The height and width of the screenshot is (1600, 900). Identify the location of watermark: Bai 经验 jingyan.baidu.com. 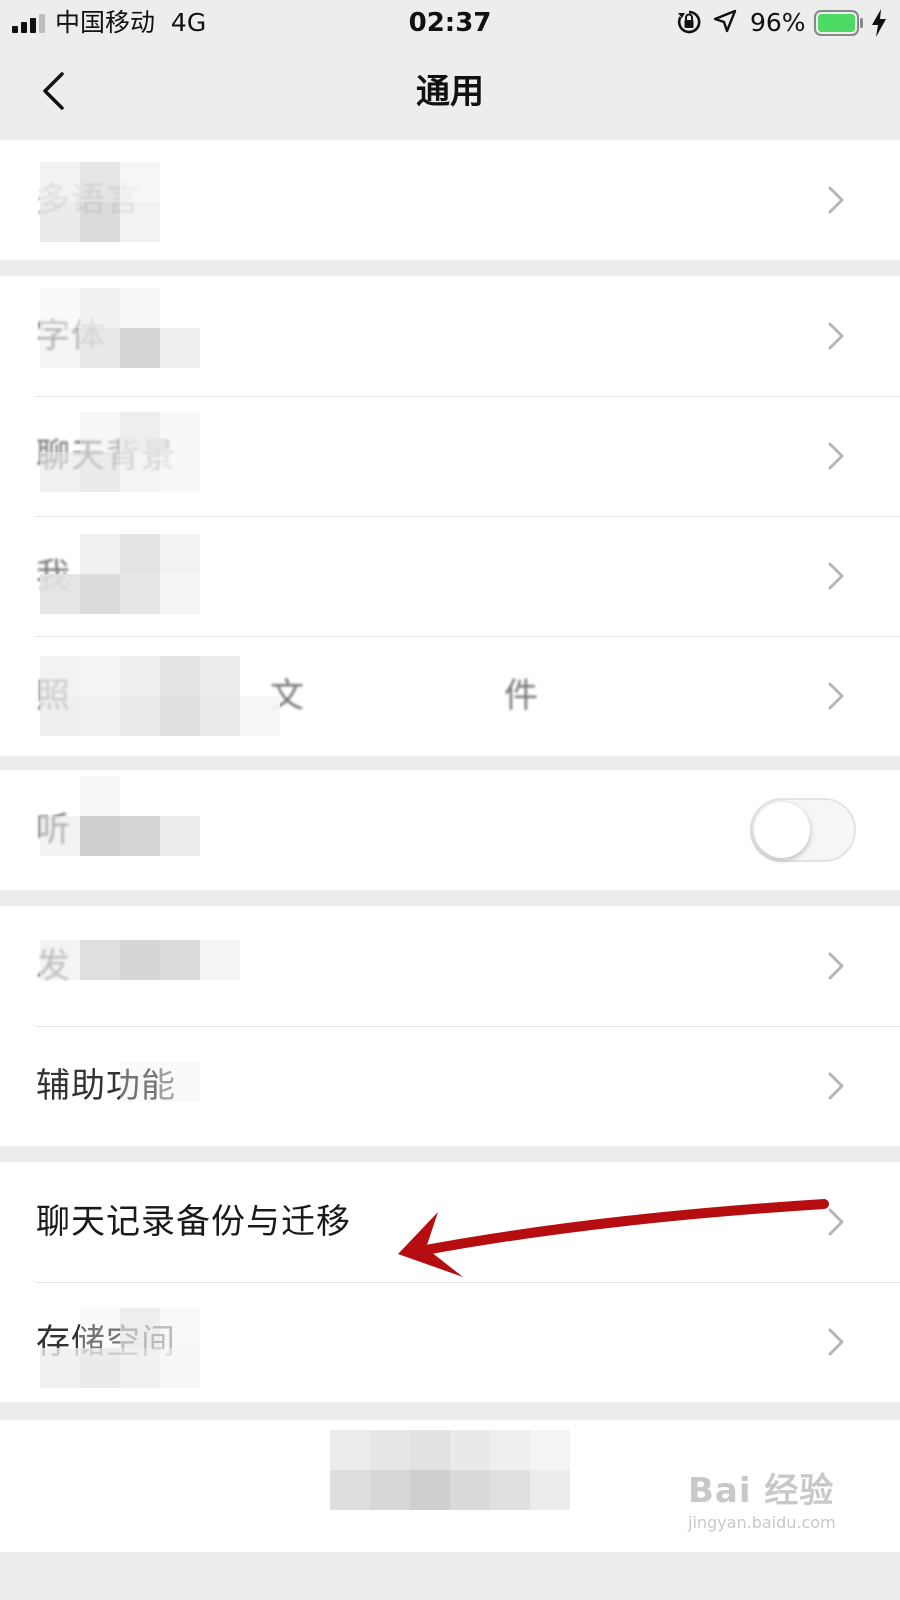
(788, 1508).